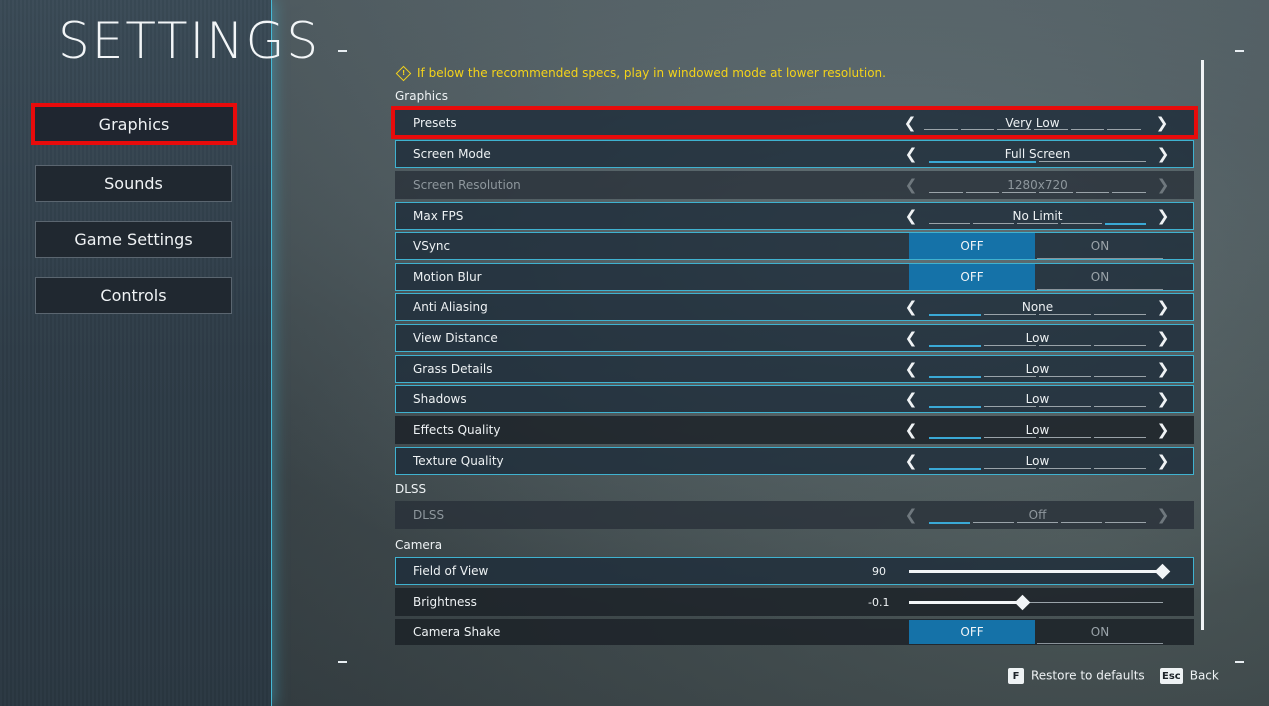 Image resolution: width=1269 pixels, height=706 pixels. What do you see at coordinates (450, 307) in the screenshot?
I see `setting-label: Anti Aliasing` at bounding box center [450, 307].